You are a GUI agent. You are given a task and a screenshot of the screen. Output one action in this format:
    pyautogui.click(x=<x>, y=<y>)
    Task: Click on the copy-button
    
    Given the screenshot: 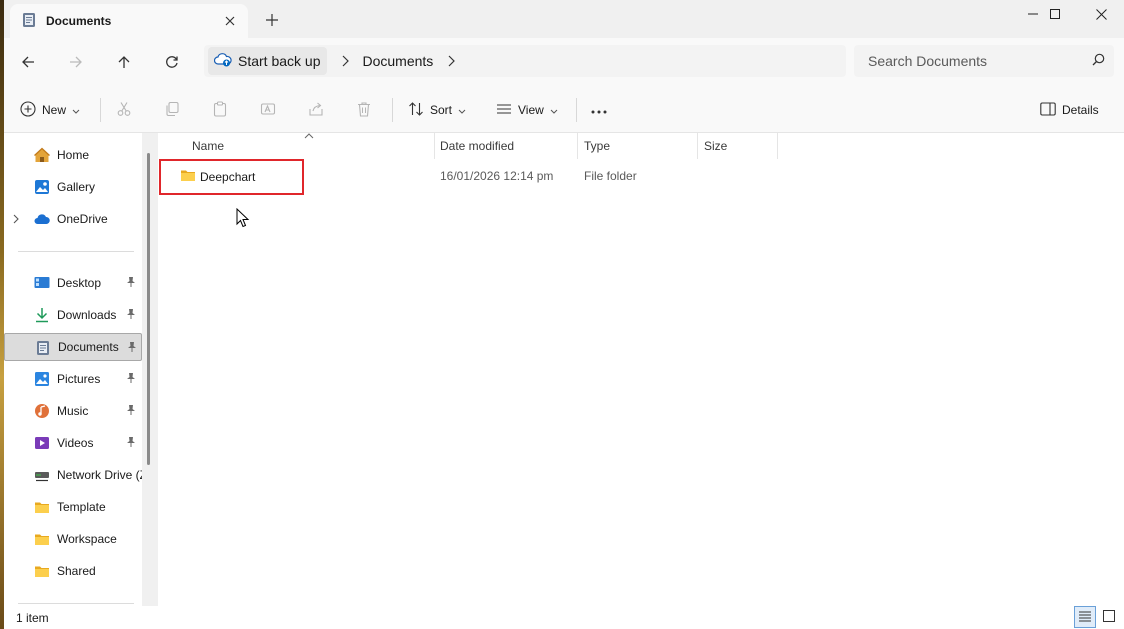 What is the action you would take?
    pyautogui.click(x=172, y=110)
    